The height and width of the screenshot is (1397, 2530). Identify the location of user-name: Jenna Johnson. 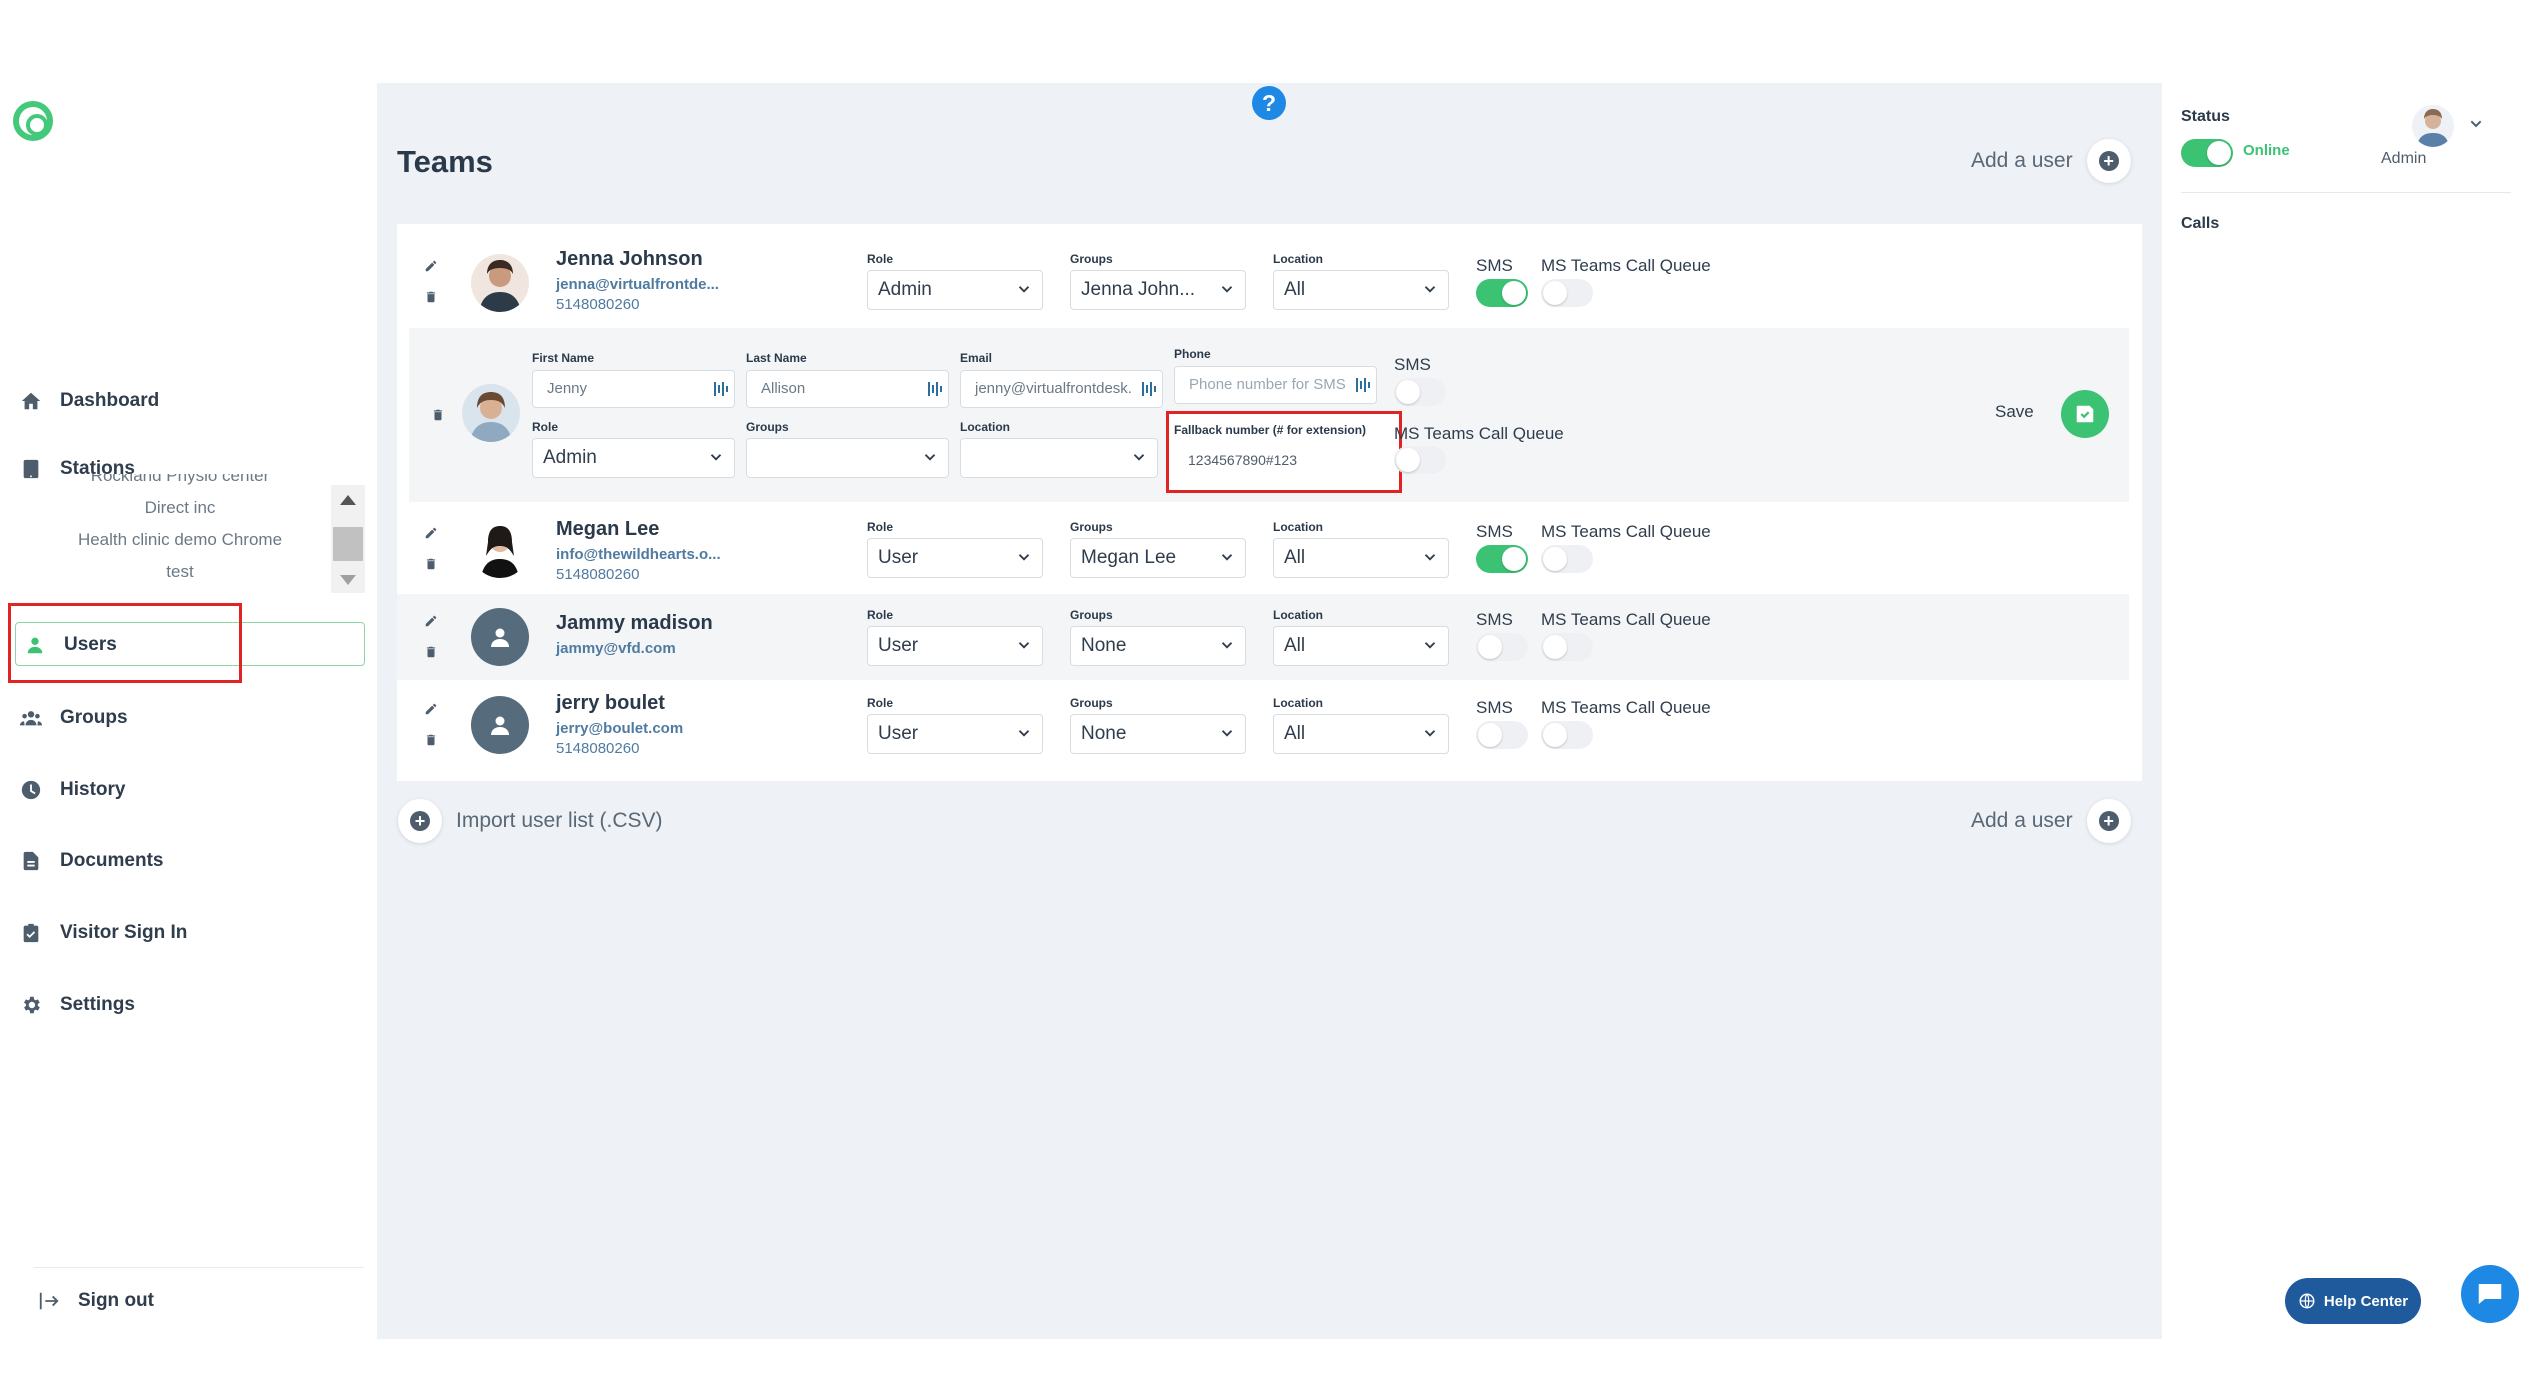
(629, 259).